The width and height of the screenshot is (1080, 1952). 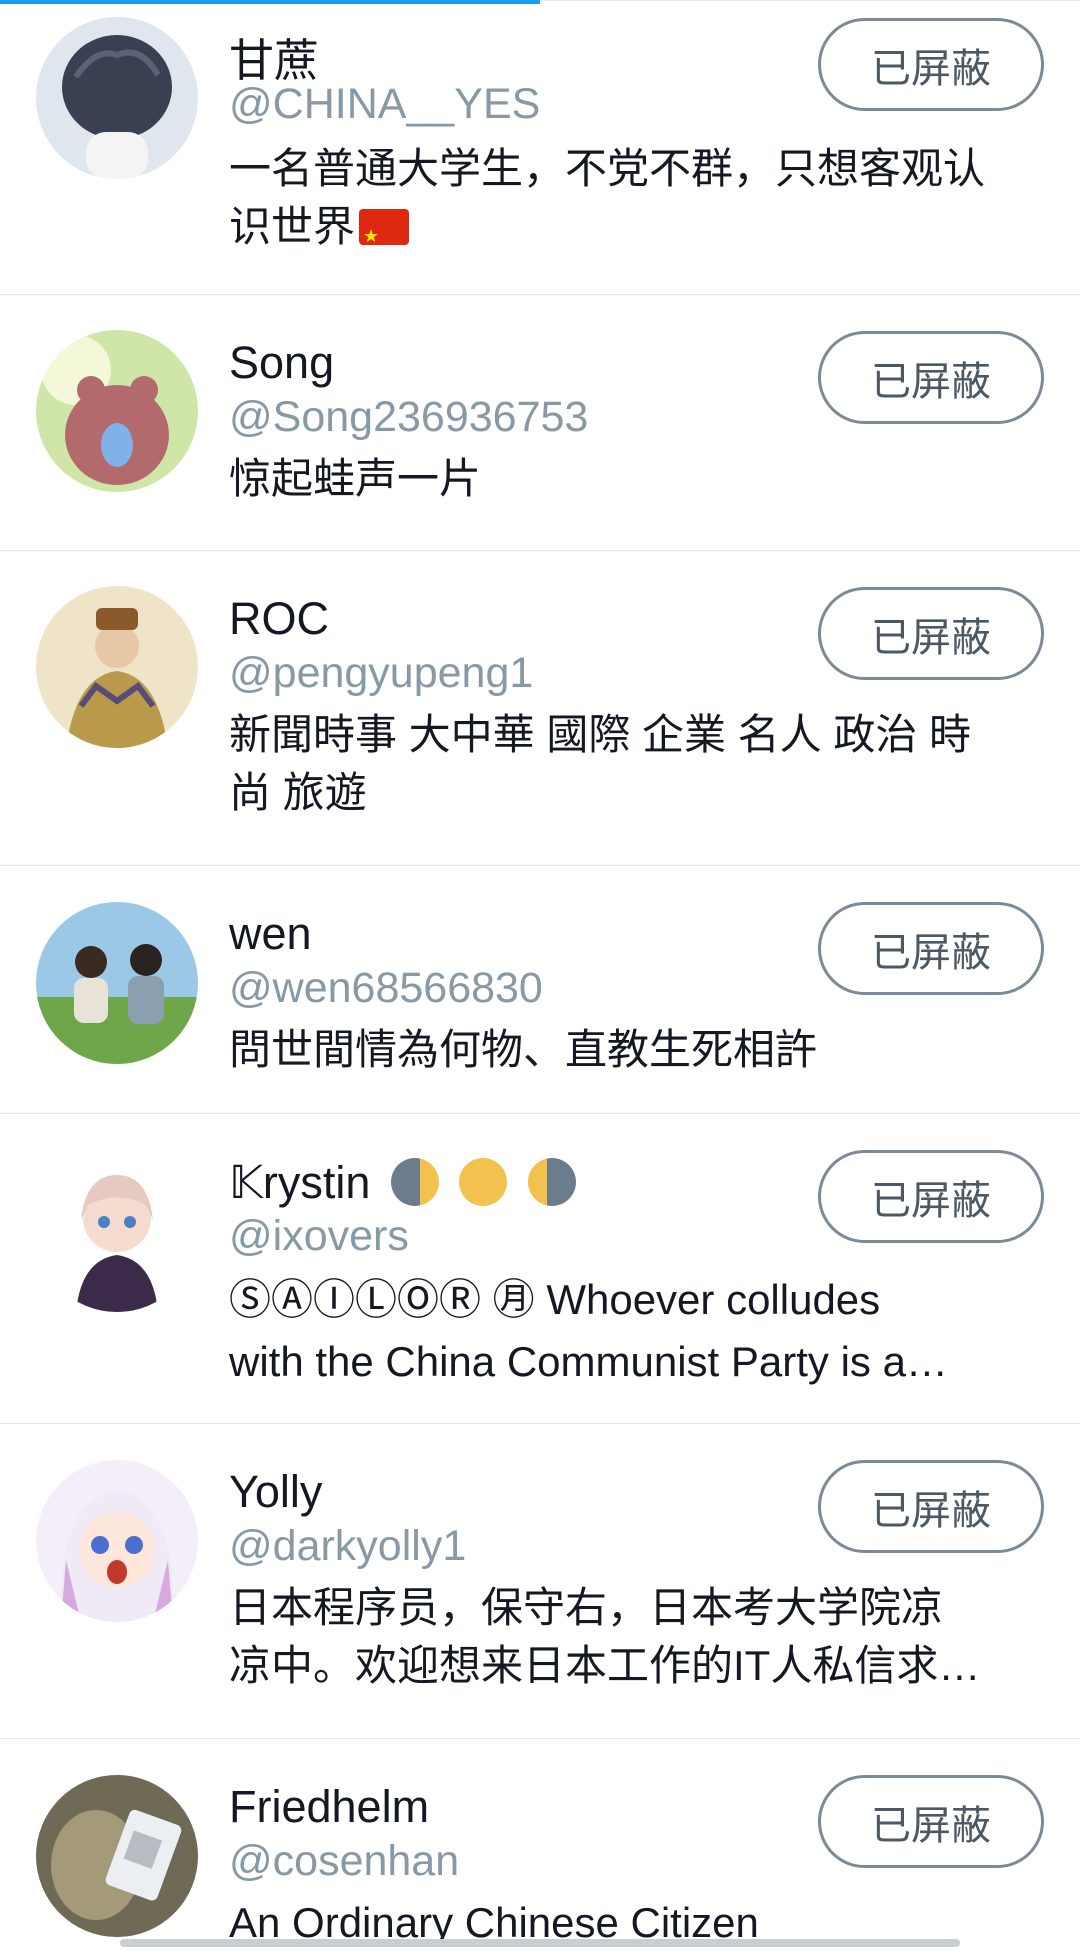 I want to click on waning-moon-icon, so click(x=551, y=1182).